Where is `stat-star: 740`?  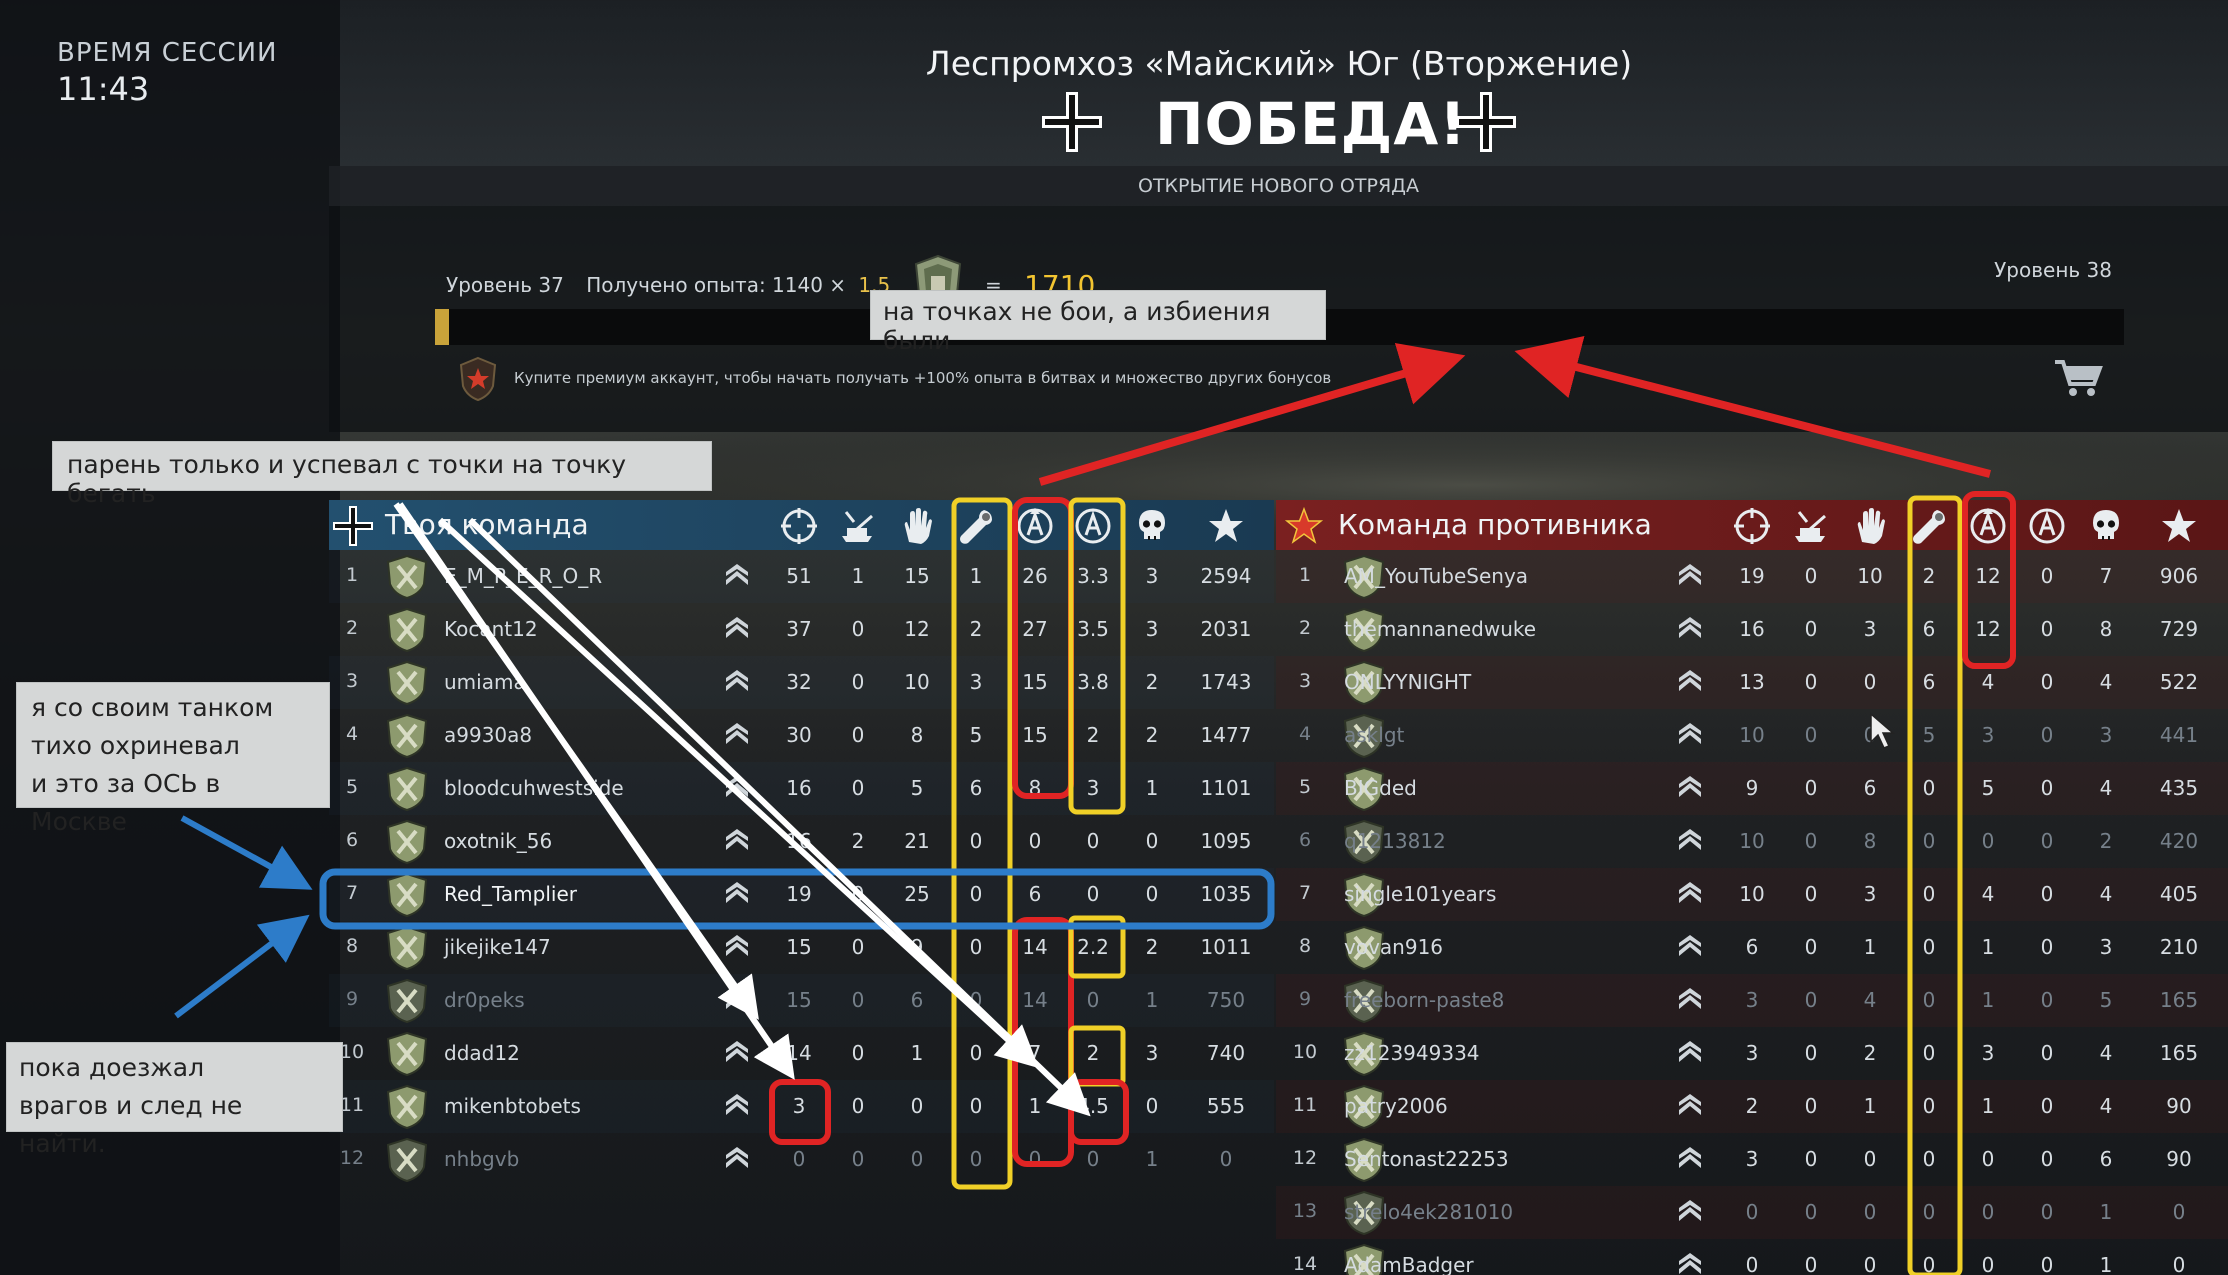
stat-star: 740 is located at coordinates (1226, 1053).